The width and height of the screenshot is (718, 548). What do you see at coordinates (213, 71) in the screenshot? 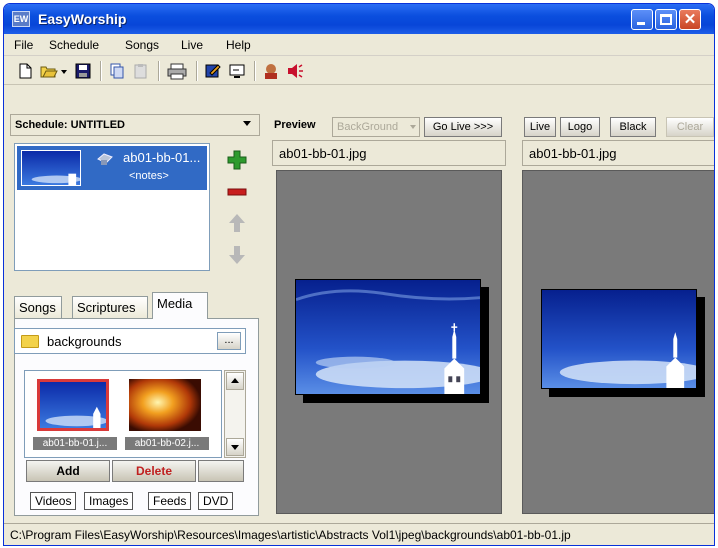
I see `edit-icon` at bounding box center [213, 71].